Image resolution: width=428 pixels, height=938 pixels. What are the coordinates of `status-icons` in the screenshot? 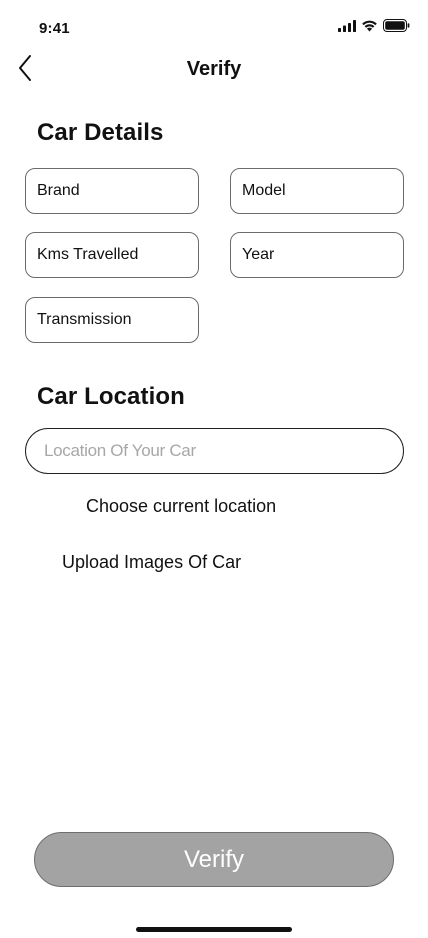 It's located at (374, 28).